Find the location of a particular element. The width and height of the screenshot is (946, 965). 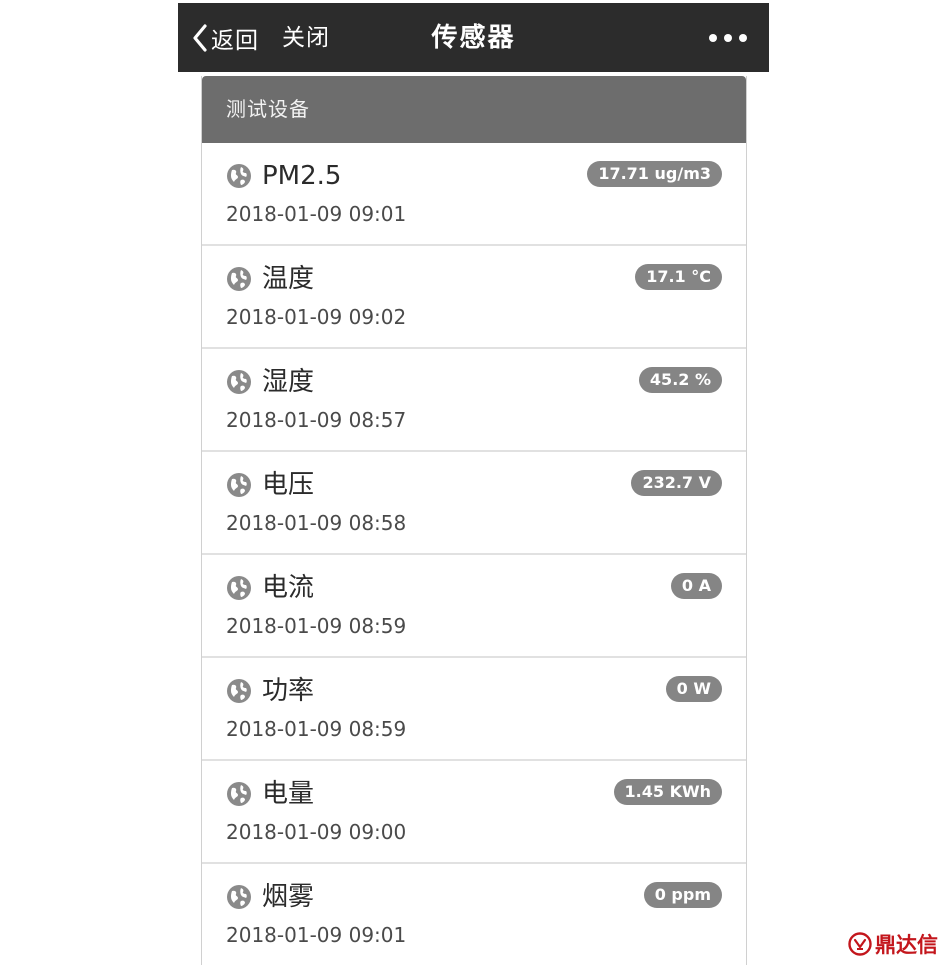

navigation-bar: 返回 关闭 传感器 is located at coordinates (473, 37).